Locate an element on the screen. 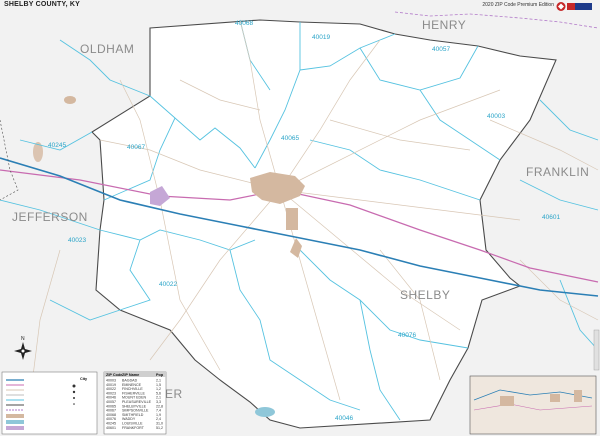 The height and width of the screenshot is (436, 600). zip-label-40076: 40076 is located at coordinates (407, 335).